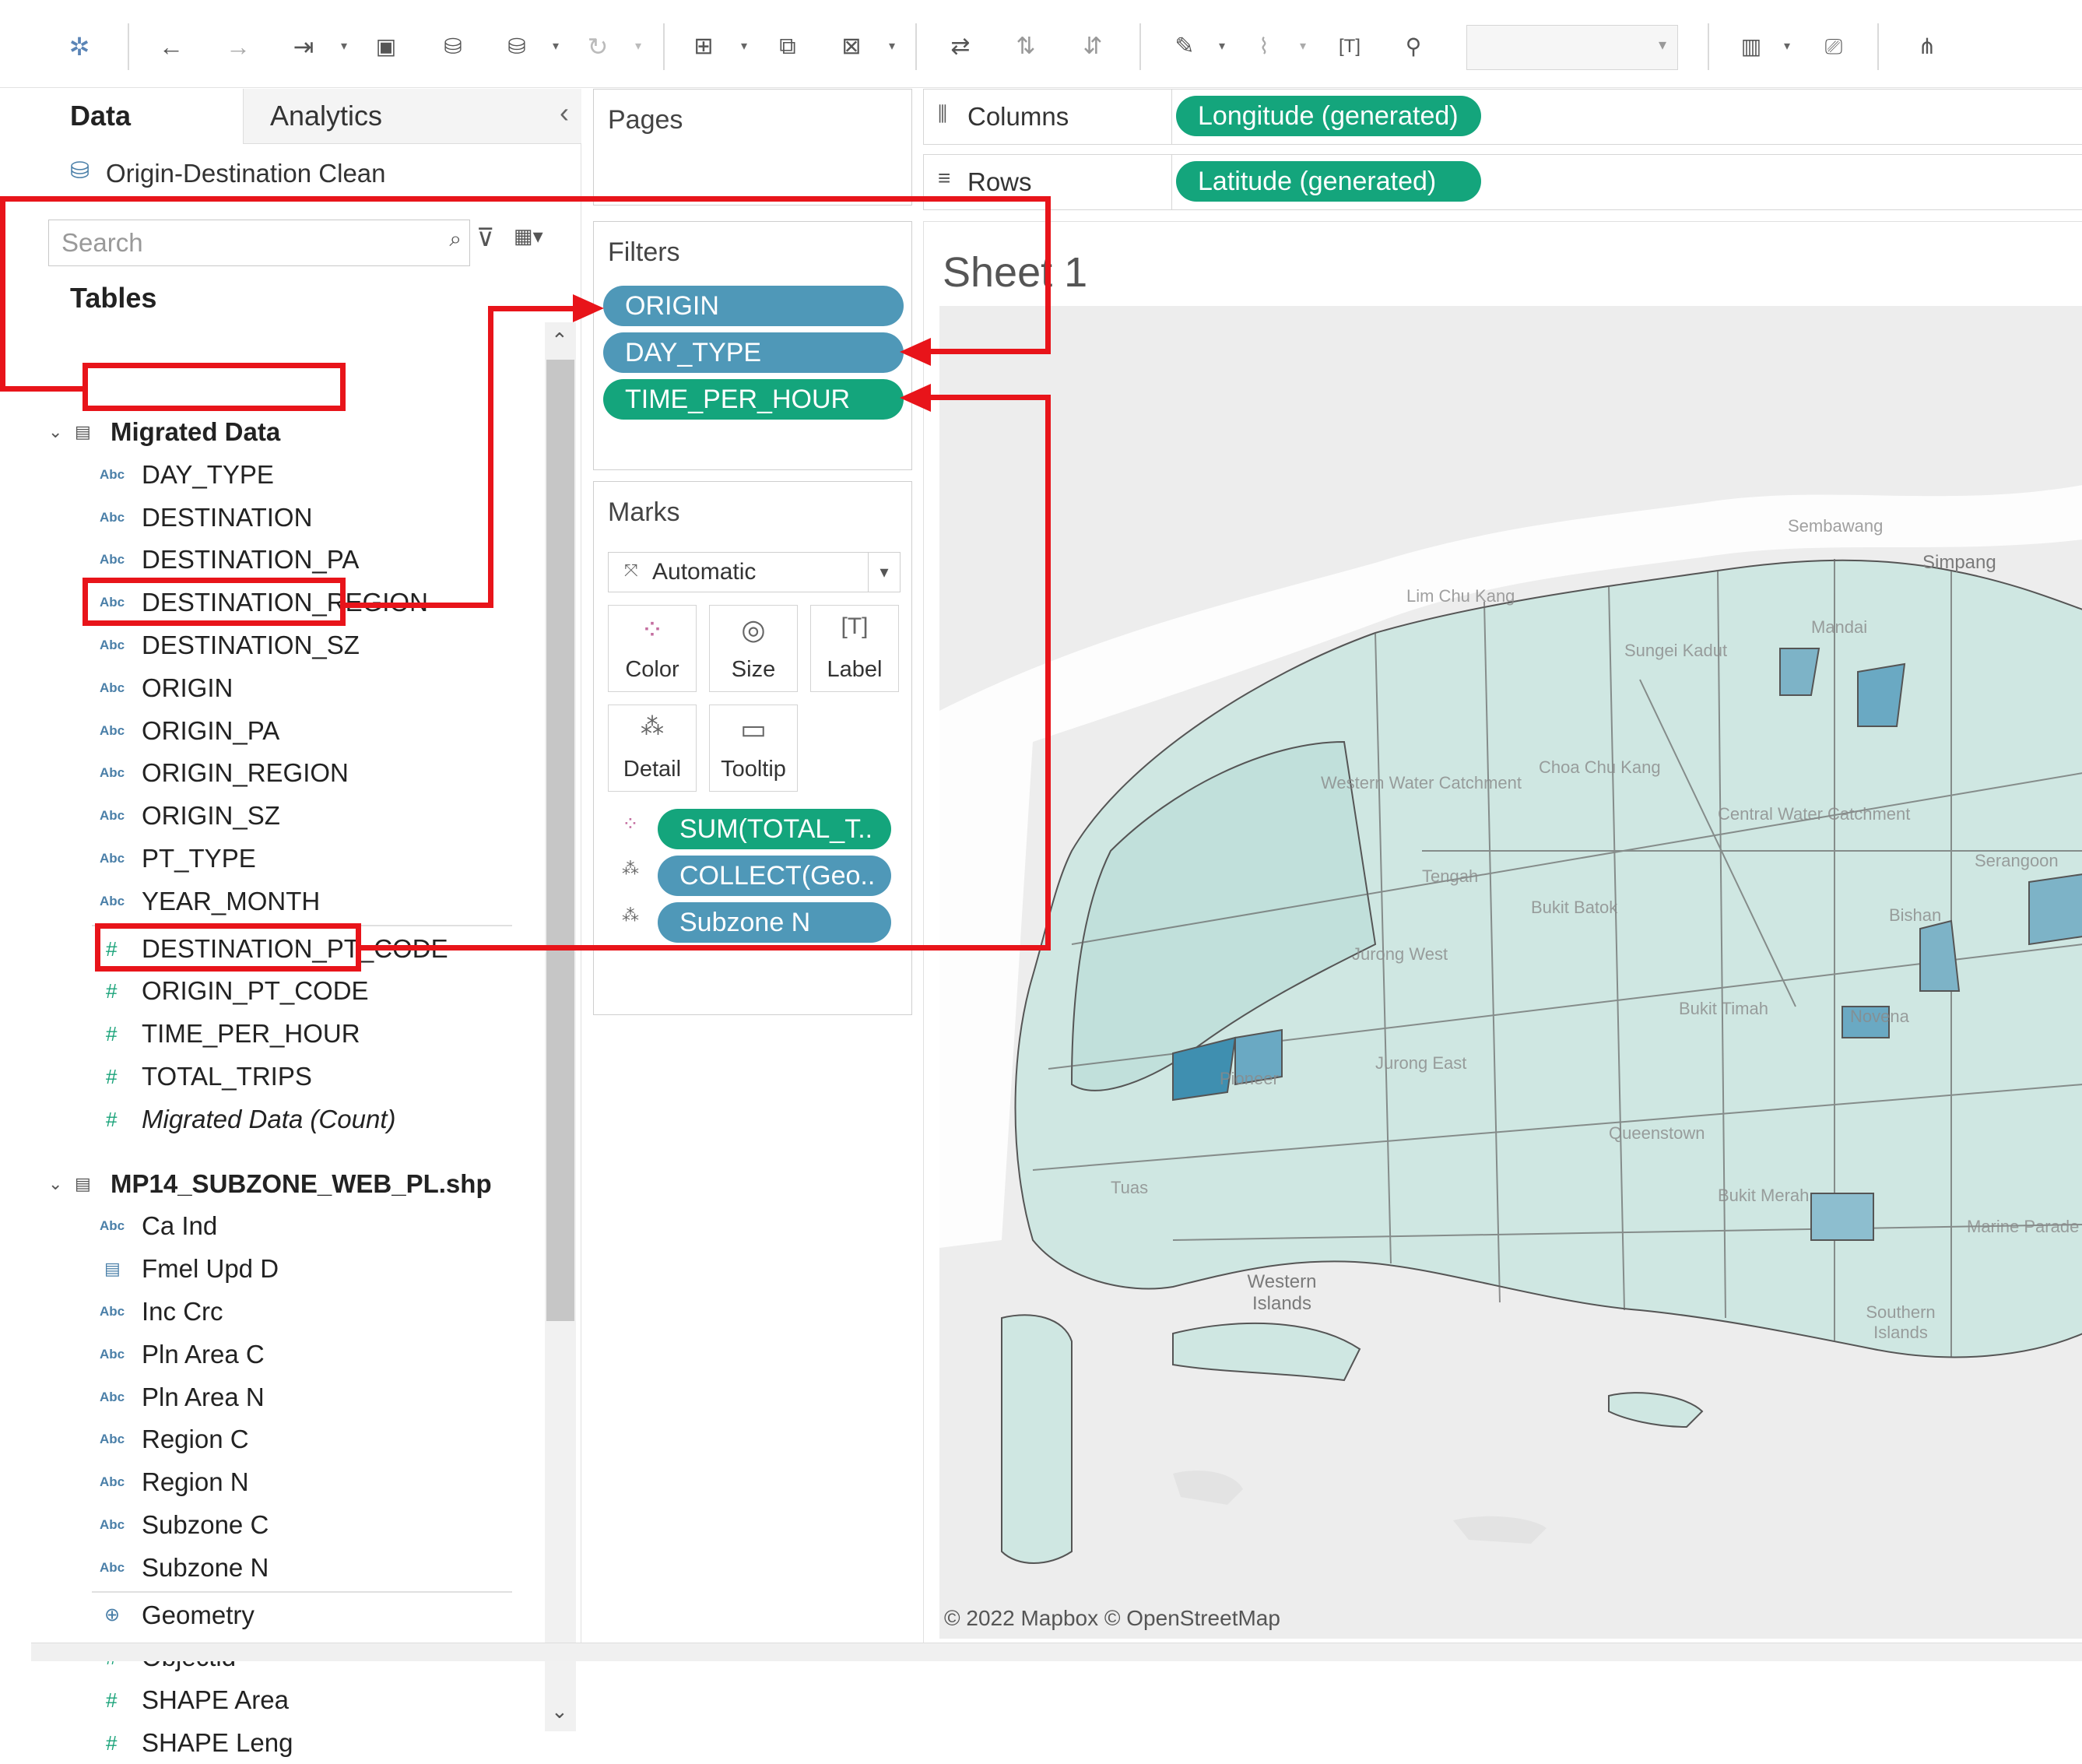 The height and width of the screenshot is (1764, 2082). I want to click on columns-pill-longitude: Longitude (generated), so click(1328, 116).